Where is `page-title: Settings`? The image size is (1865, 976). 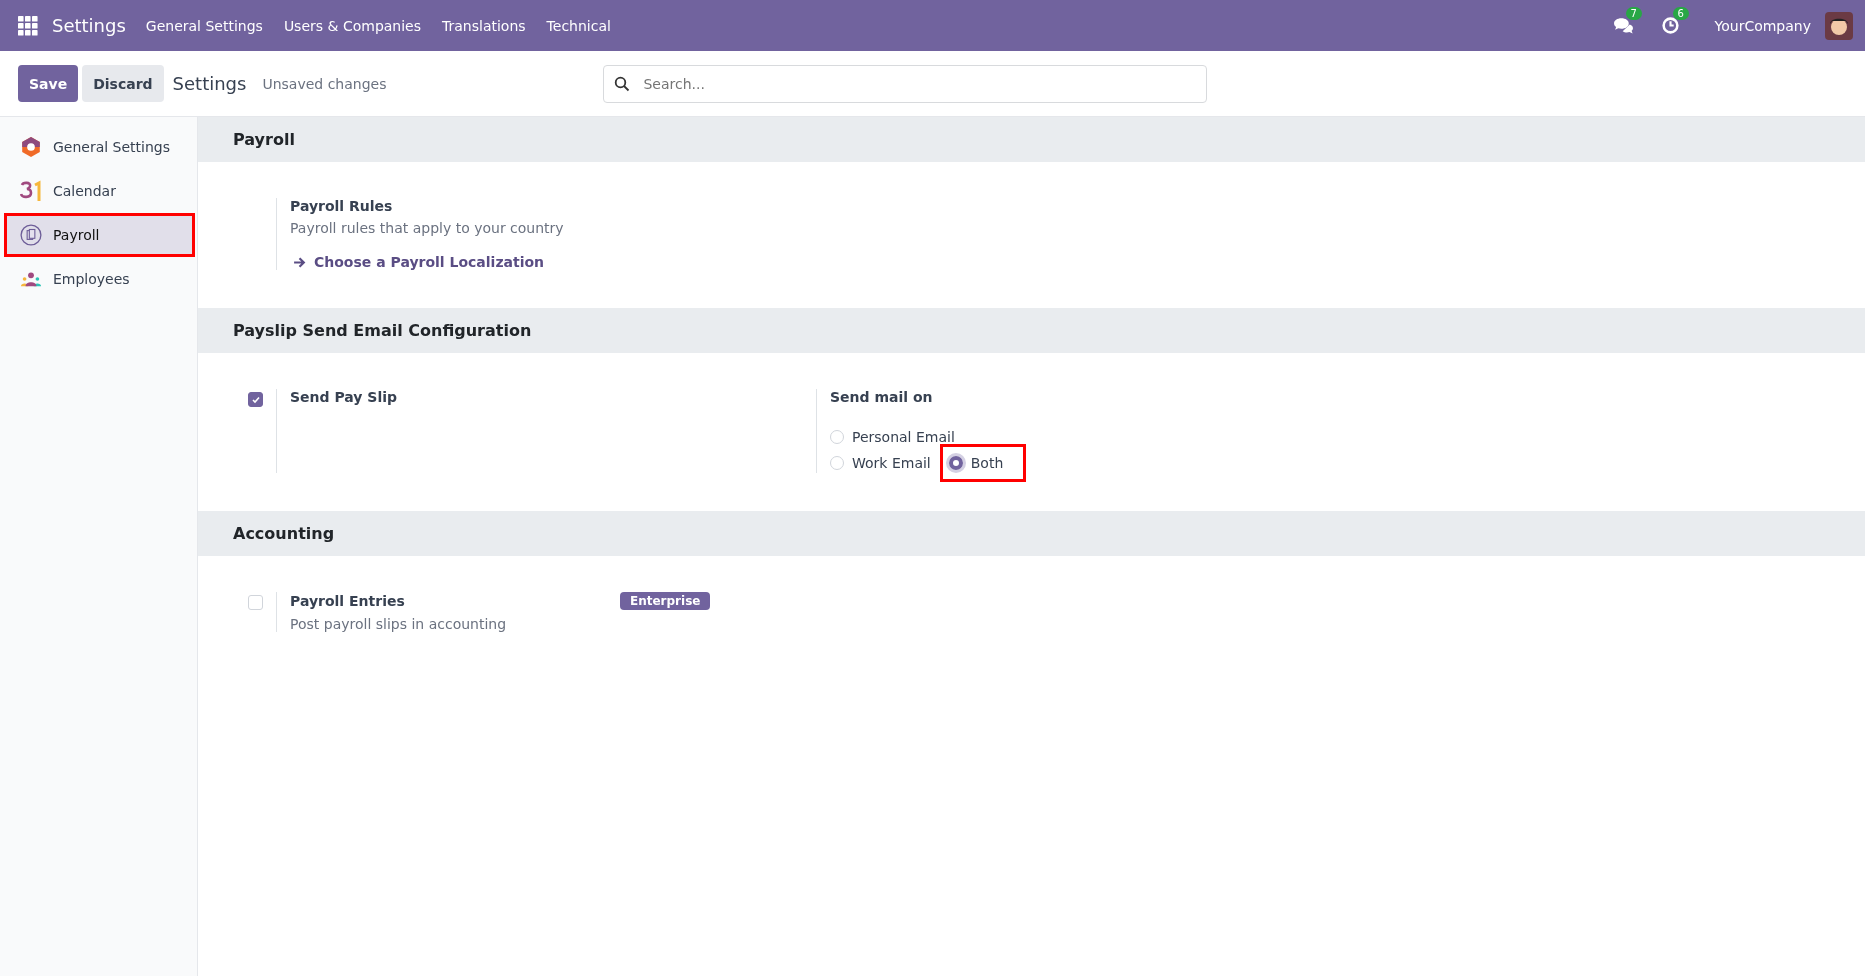
page-title: Settings is located at coordinates (209, 83).